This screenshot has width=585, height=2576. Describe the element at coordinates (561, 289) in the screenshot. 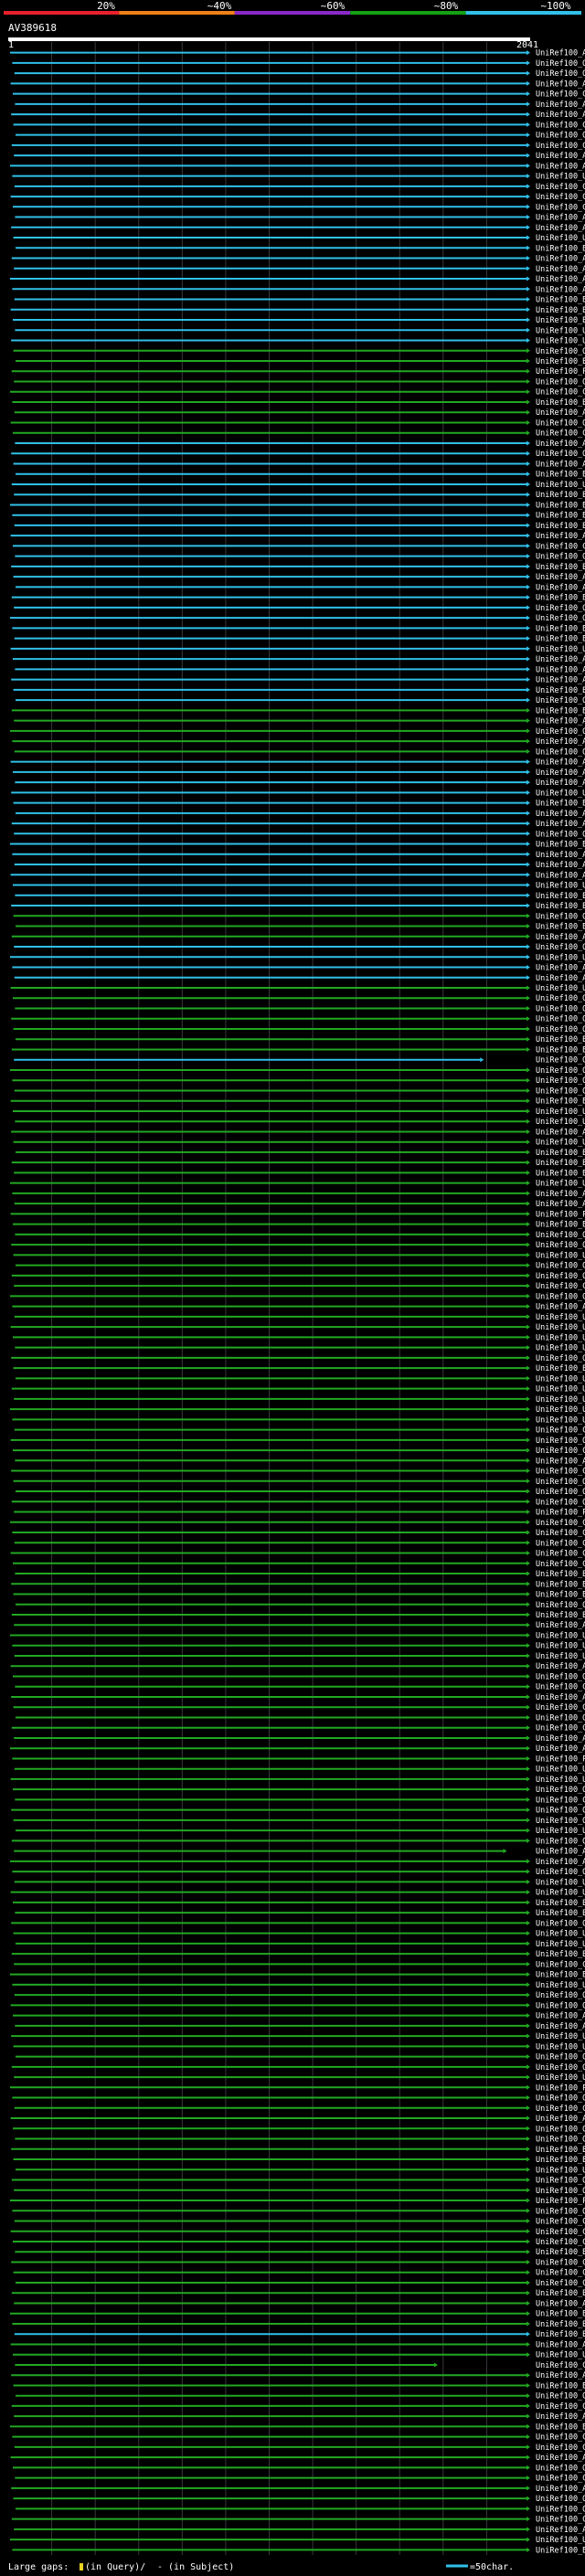

I see `hit-label: UniRef100_A9P7V2` at that location.